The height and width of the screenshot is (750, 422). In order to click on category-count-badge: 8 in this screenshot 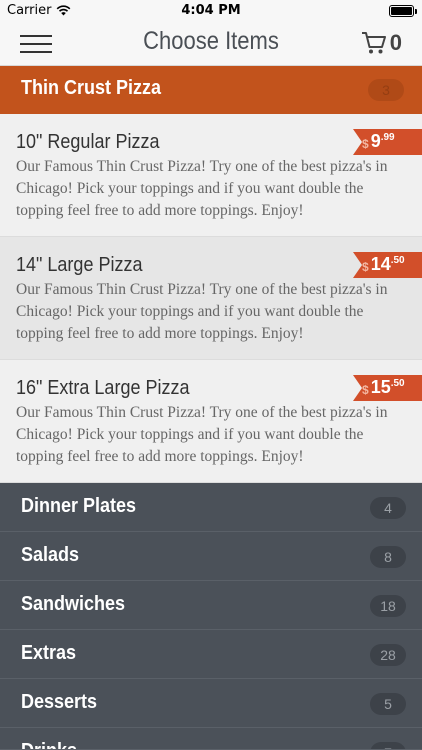, I will do `click(388, 557)`.